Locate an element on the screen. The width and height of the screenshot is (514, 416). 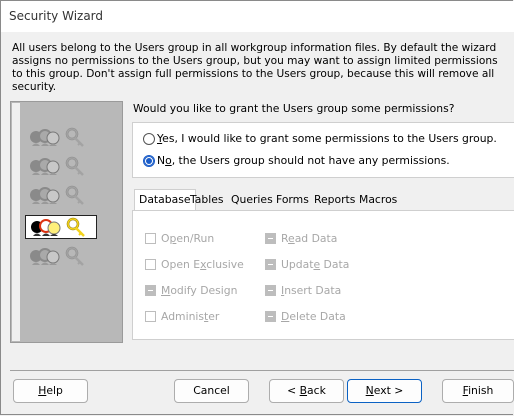
label-update-data: Update Data is located at coordinates (315, 264).